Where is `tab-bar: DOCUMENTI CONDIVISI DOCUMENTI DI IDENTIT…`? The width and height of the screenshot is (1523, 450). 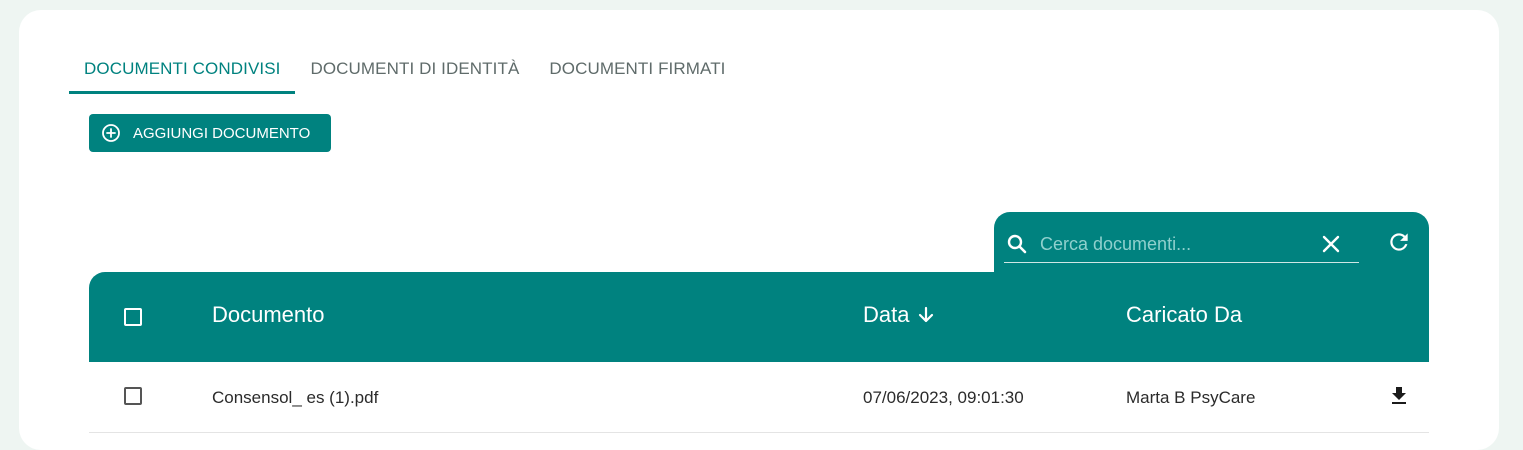
tab-bar: DOCUMENTI CONDIVISI DOCUMENTI DI IDENTIT… is located at coordinates (405, 69).